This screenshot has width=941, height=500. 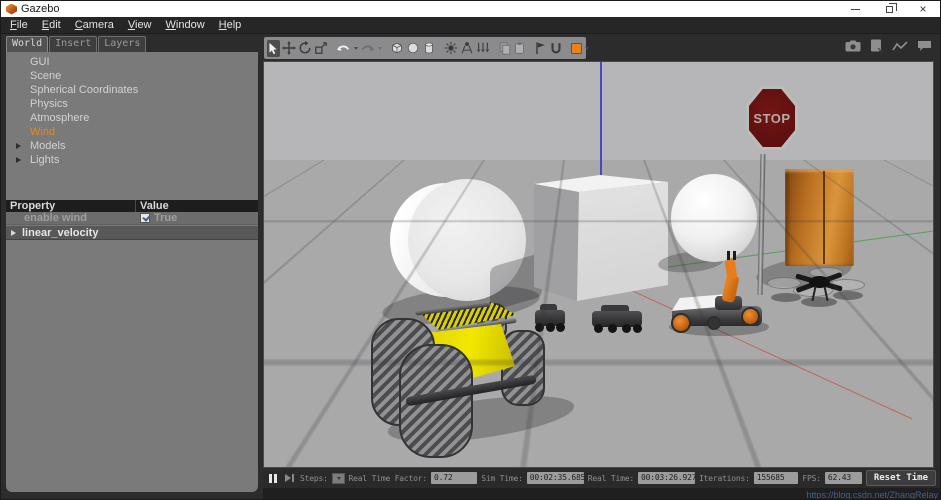 I want to click on align-flag-icon, so click(x=540, y=48).